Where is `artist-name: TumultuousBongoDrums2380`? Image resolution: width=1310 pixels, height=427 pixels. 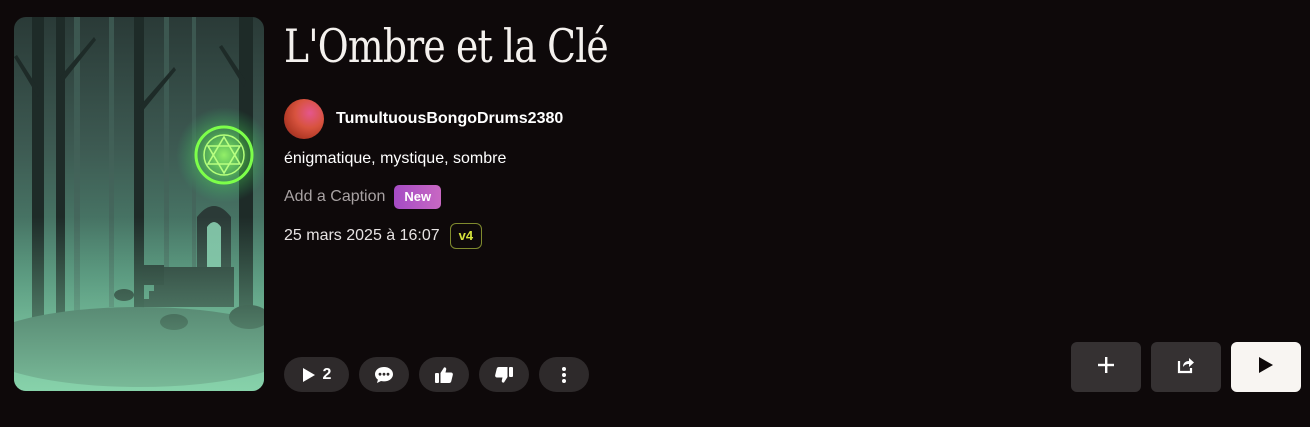 artist-name: TumultuousBongoDrums2380 is located at coordinates (449, 119).